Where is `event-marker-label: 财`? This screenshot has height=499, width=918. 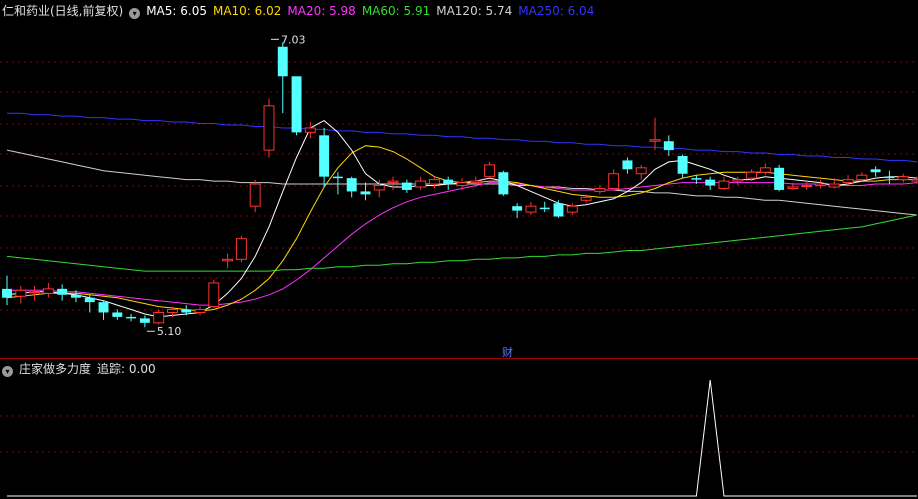
event-marker-label: 财 is located at coordinates (507, 352).